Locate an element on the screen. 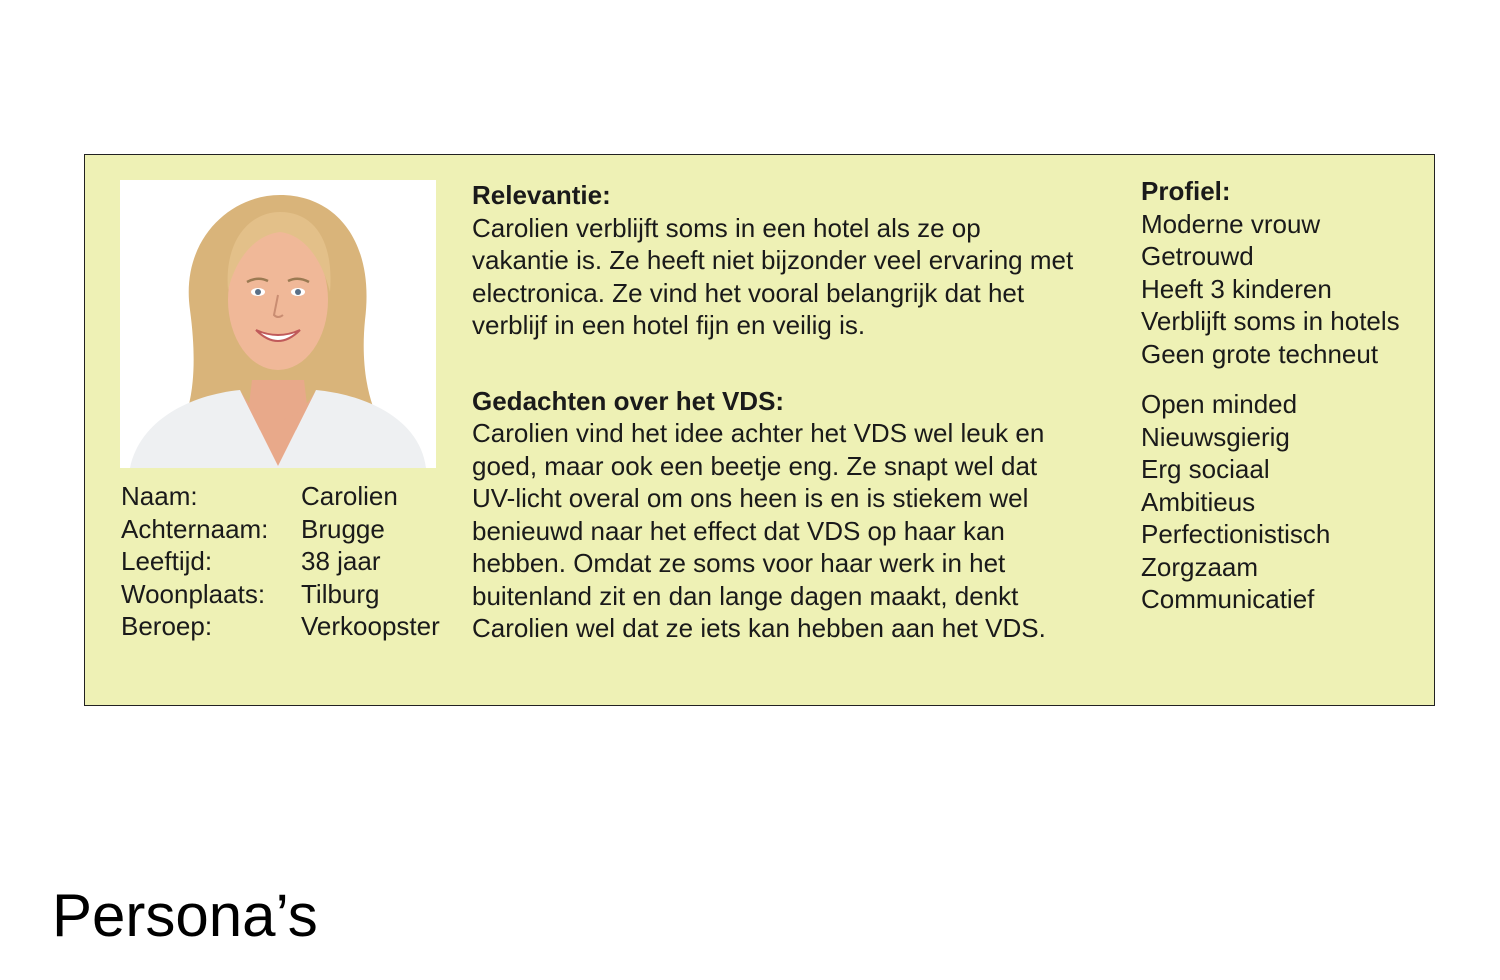 The image size is (1500, 980). portrait-icon is located at coordinates (278, 324).